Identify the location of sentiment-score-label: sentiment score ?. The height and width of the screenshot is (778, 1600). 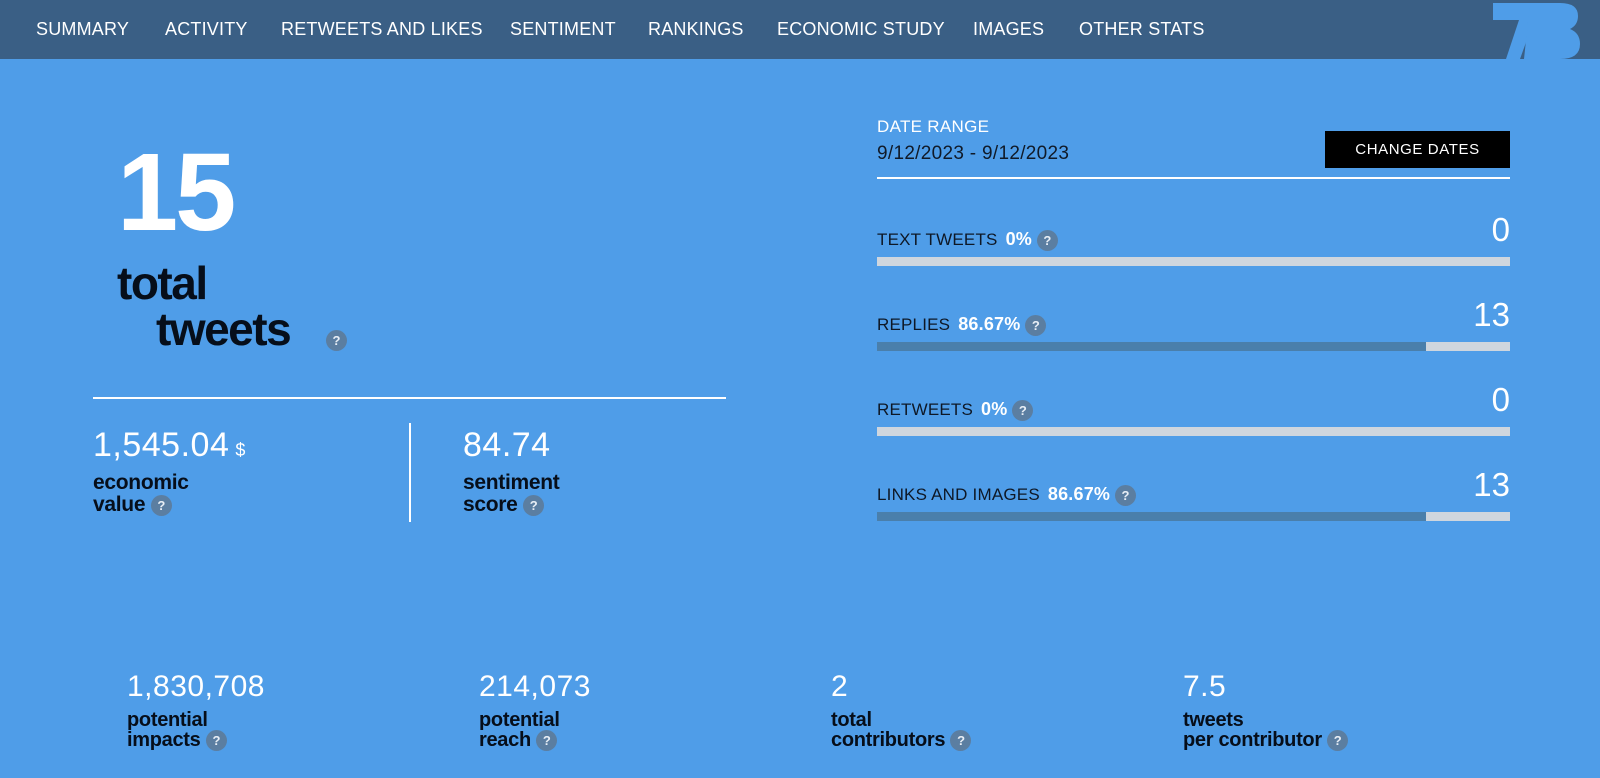
(511, 494).